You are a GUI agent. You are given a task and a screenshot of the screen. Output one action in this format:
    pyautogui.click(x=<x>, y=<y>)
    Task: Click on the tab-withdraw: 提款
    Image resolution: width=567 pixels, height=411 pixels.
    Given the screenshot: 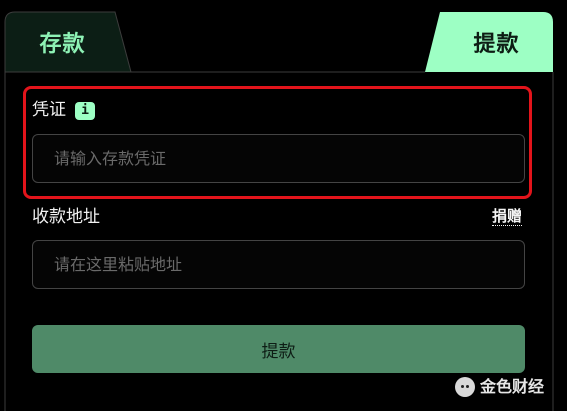 What is the action you would take?
    pyautogui.click(x=496, y=42)
    